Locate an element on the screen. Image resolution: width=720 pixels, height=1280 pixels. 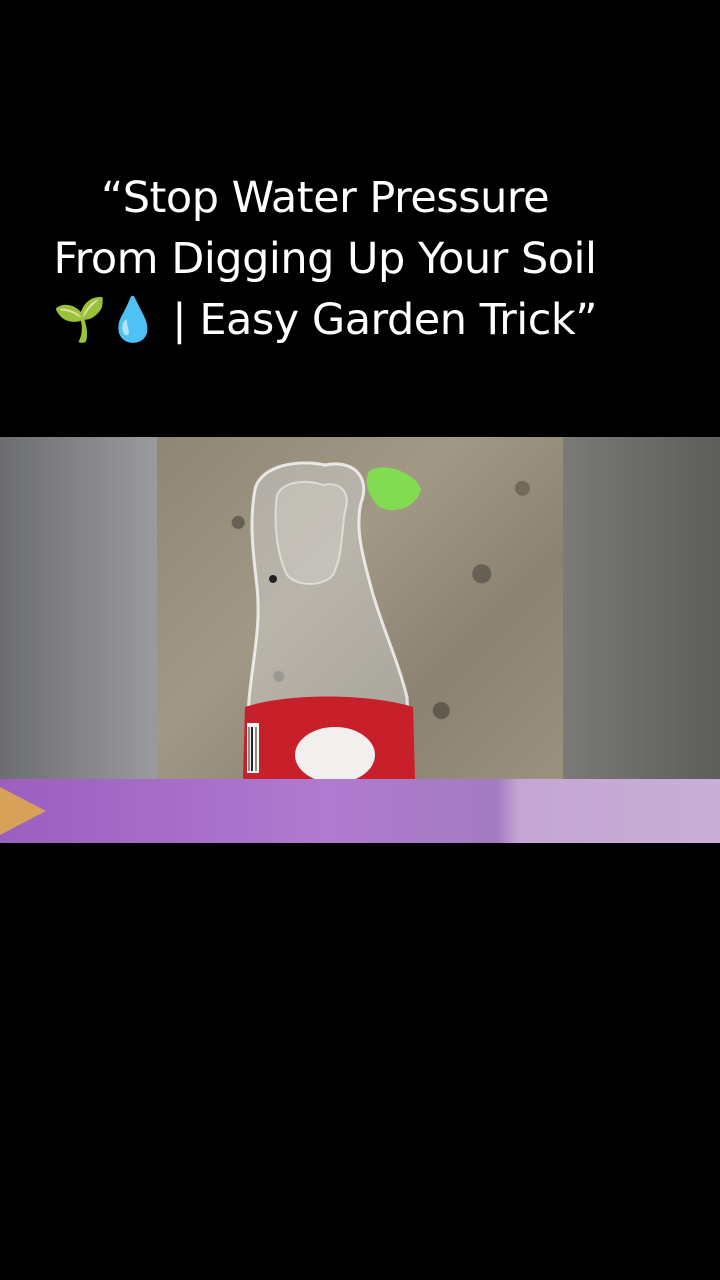
play-arrow-icon is located at coordinates (24, 811).